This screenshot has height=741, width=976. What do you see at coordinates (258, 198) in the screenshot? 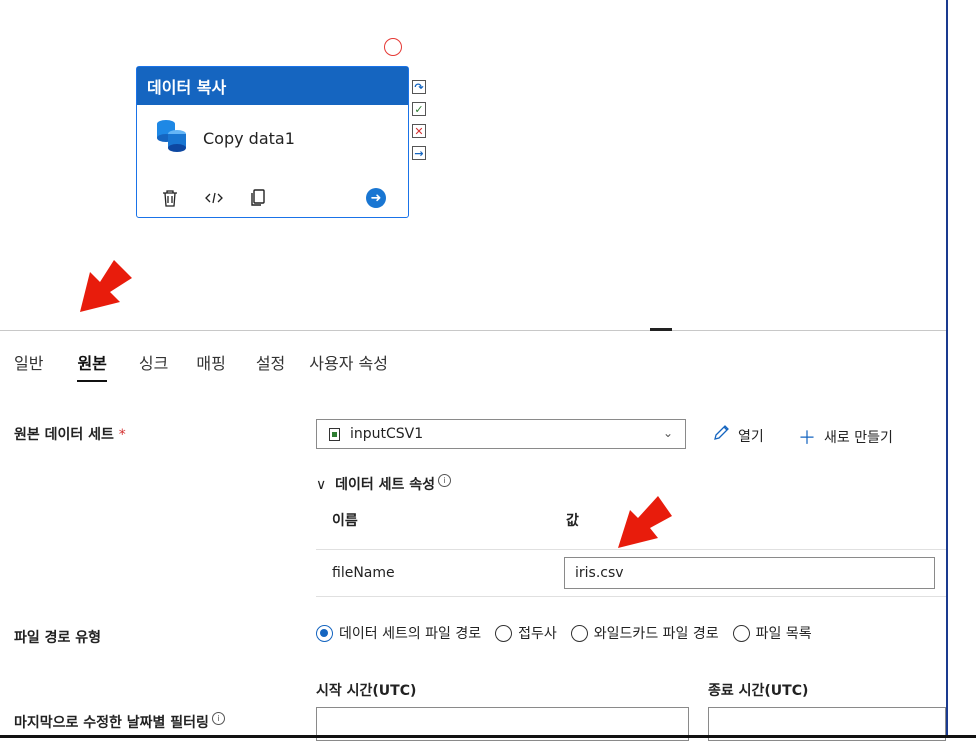
I see `copy-icon` at bounding box center [258, 198].